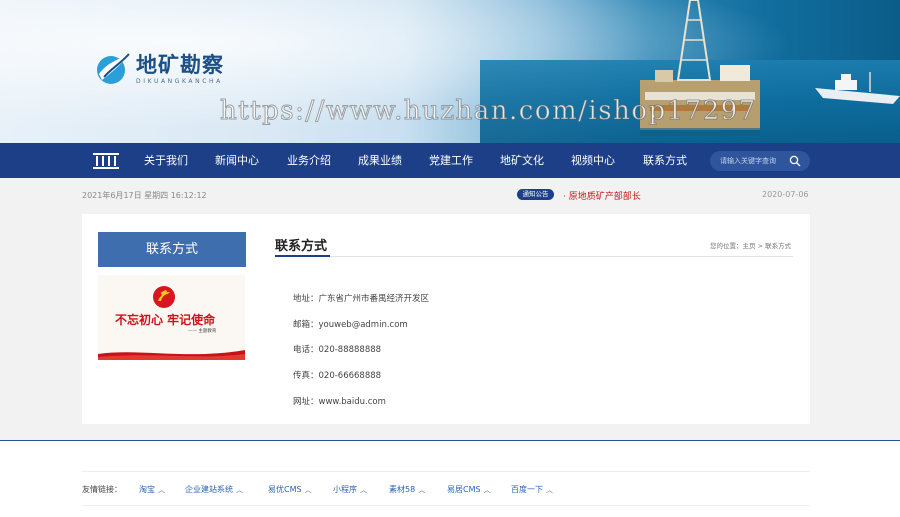 This screenshot has width=900, height=517. What do you see at coordinates (345, 489) in the screenshot?
I see `friend-link-label: 小程序` at bounding box center [345, 489].